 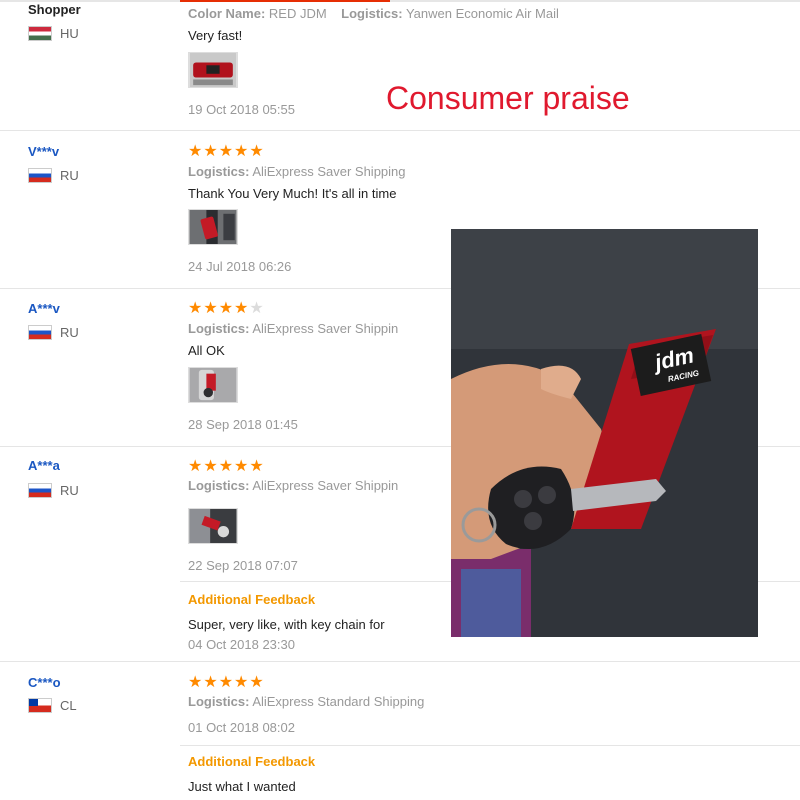 I want to click on logistics-line: Logistics: AliExpress Standard Shipping, so click(x=306, y=701).